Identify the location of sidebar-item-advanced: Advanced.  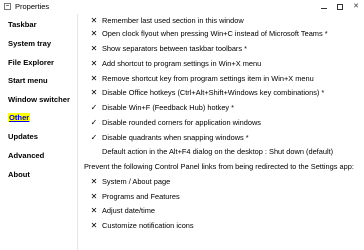
(26, 155).